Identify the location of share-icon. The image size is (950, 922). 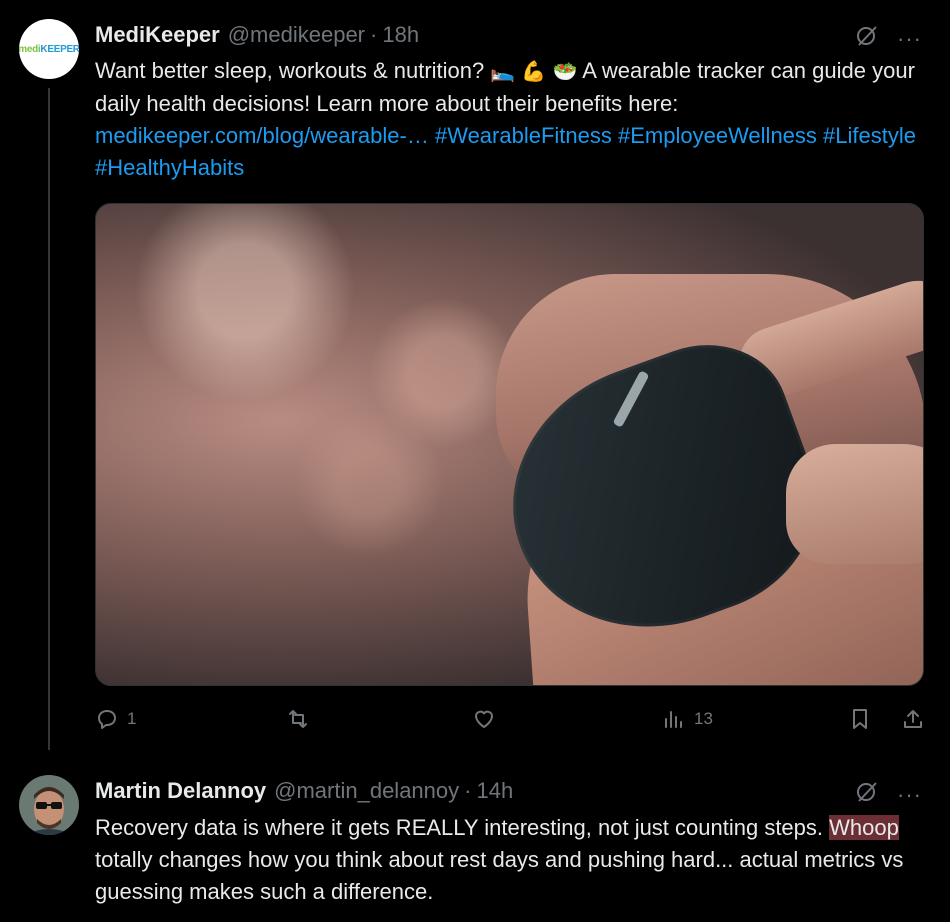
(913, 719).